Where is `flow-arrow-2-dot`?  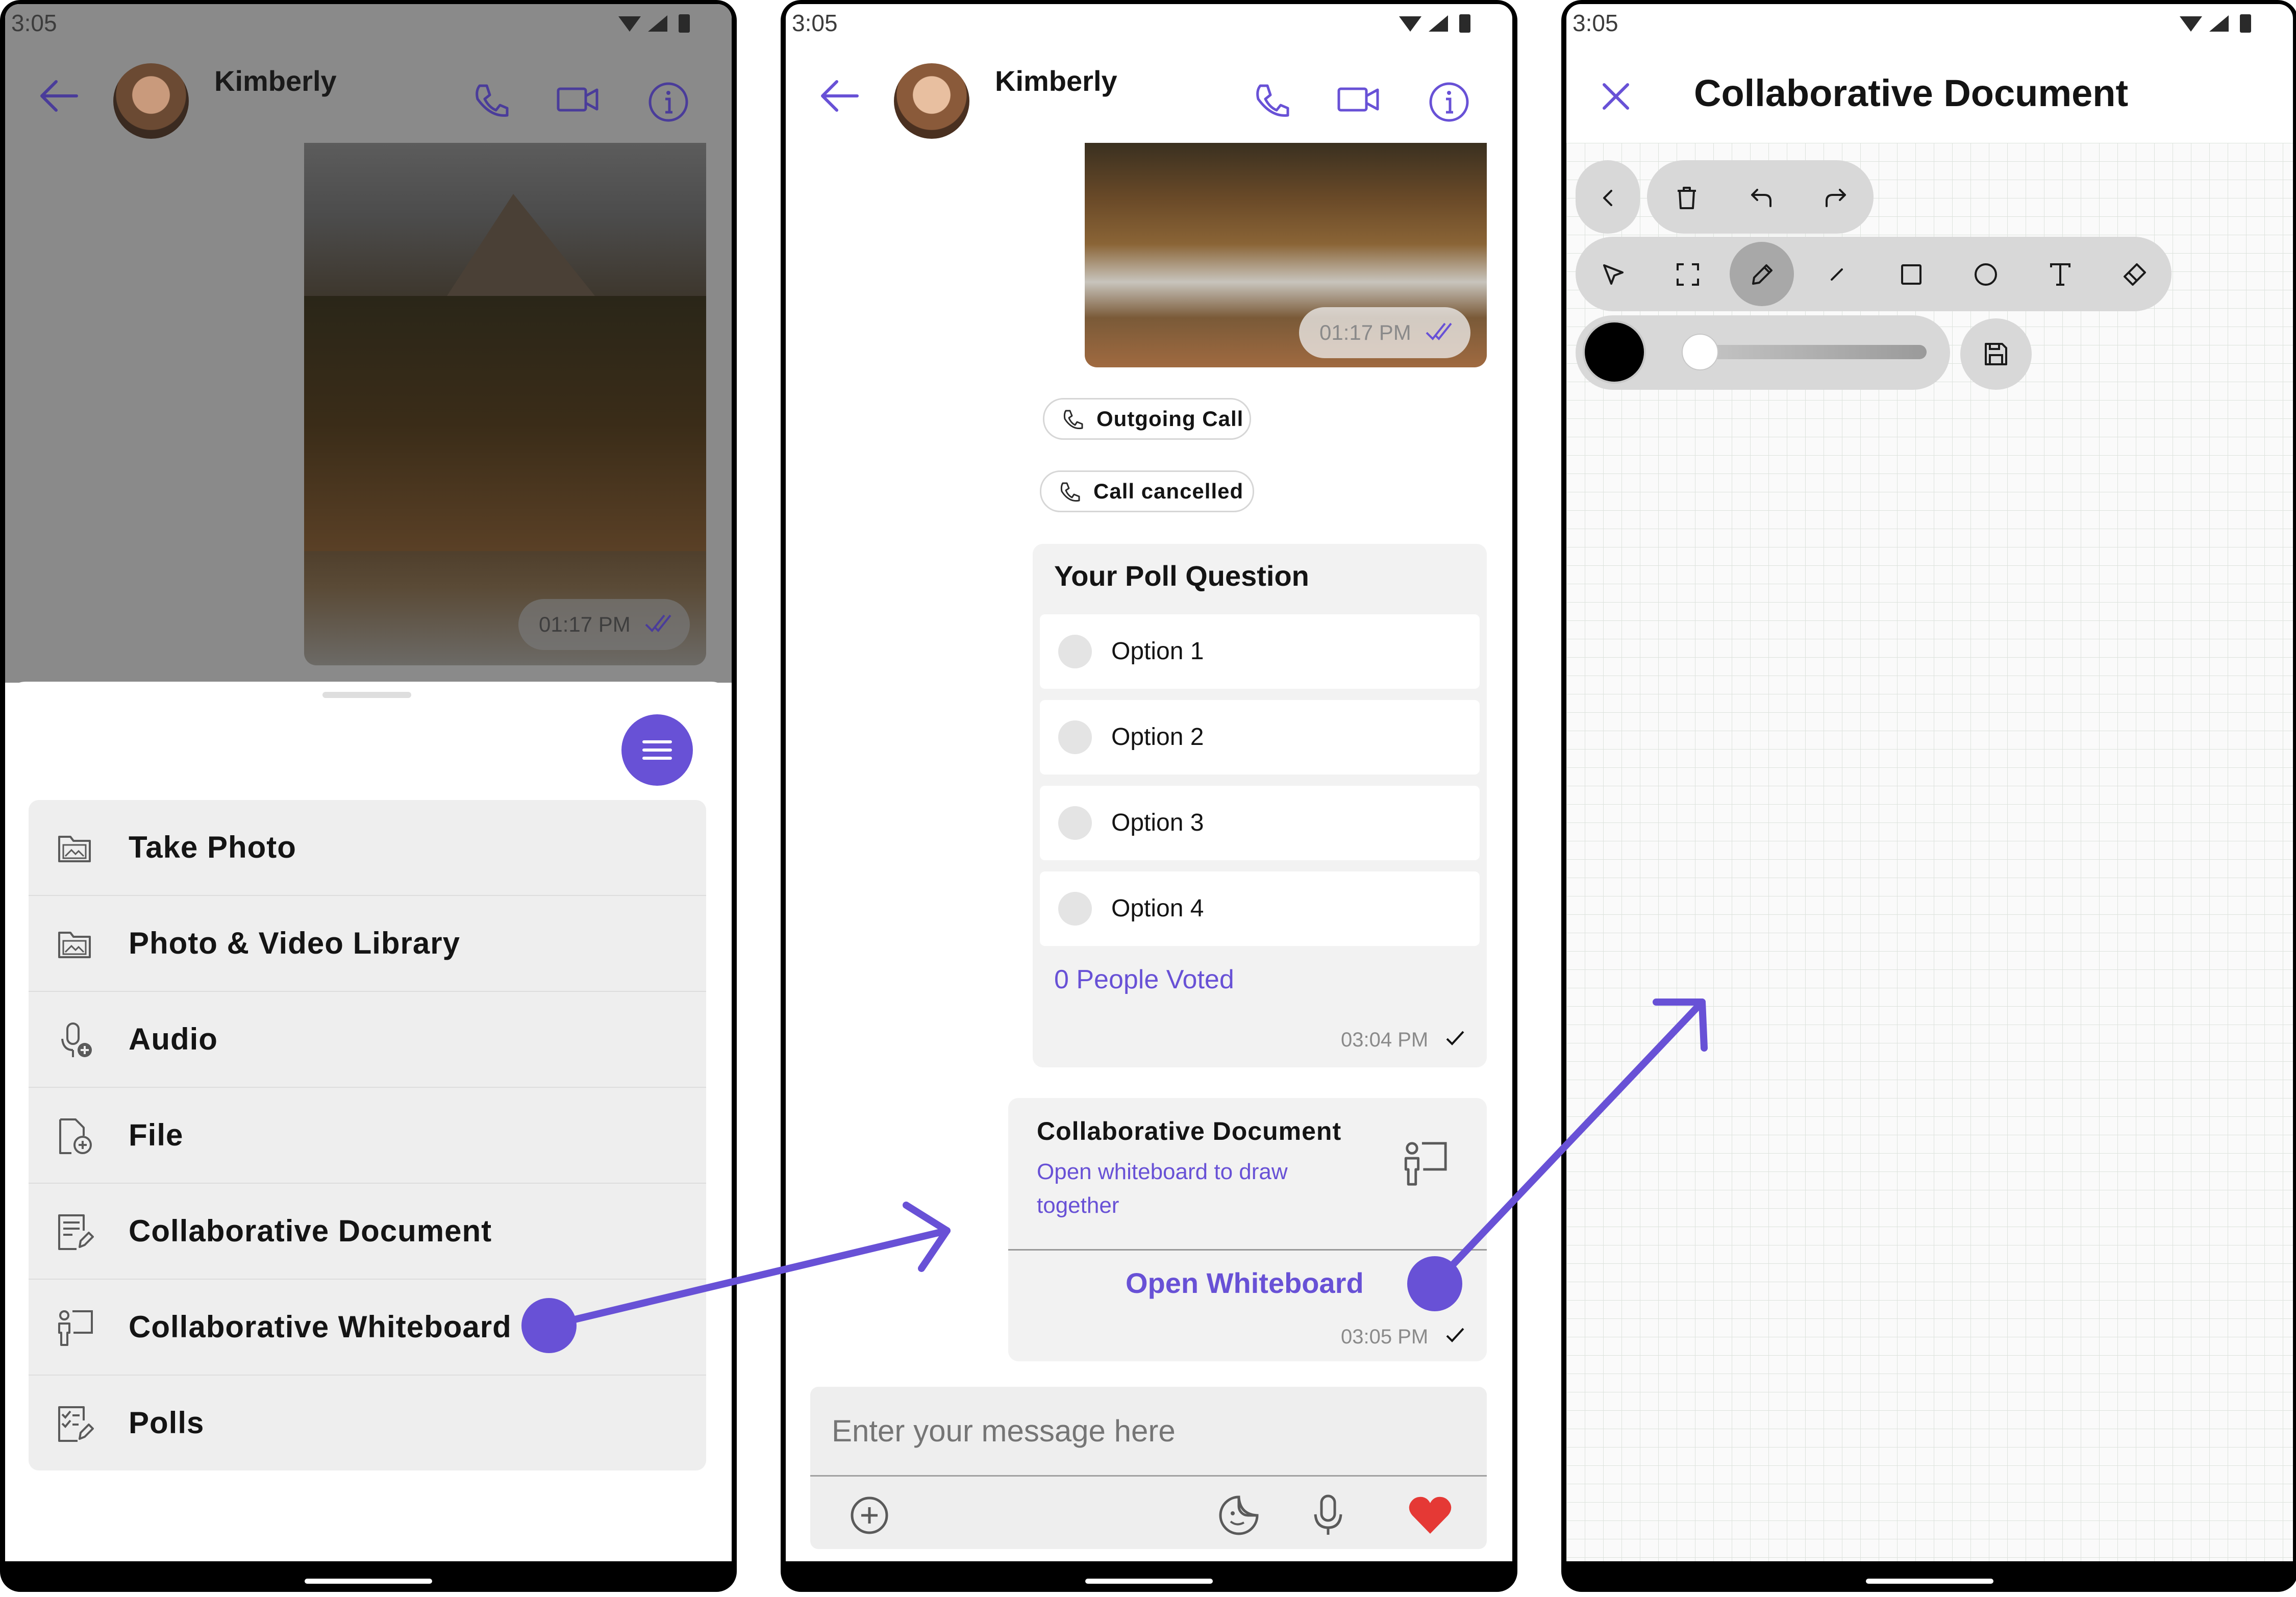
flow-arrow-2-dot is located at coordinates (1434, 1283).